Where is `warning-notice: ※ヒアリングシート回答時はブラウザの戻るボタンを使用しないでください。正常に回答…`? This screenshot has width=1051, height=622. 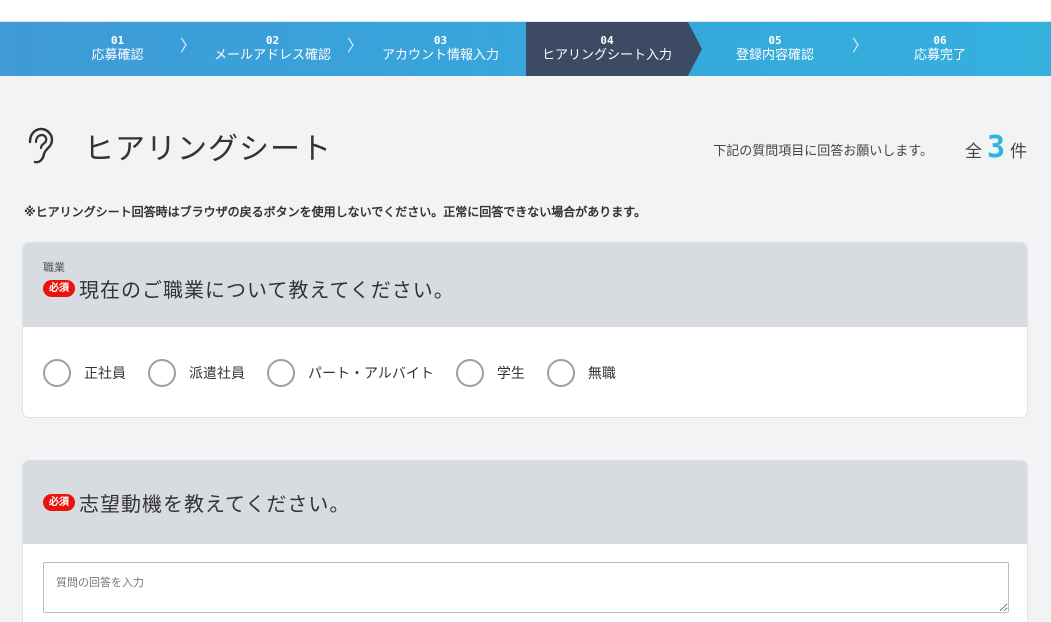 warning-notice: ※ヒアリングシート回答時はブラウザの戻るボタンを使用しないでください。正常に回答… is located at coordinates (335, 212).